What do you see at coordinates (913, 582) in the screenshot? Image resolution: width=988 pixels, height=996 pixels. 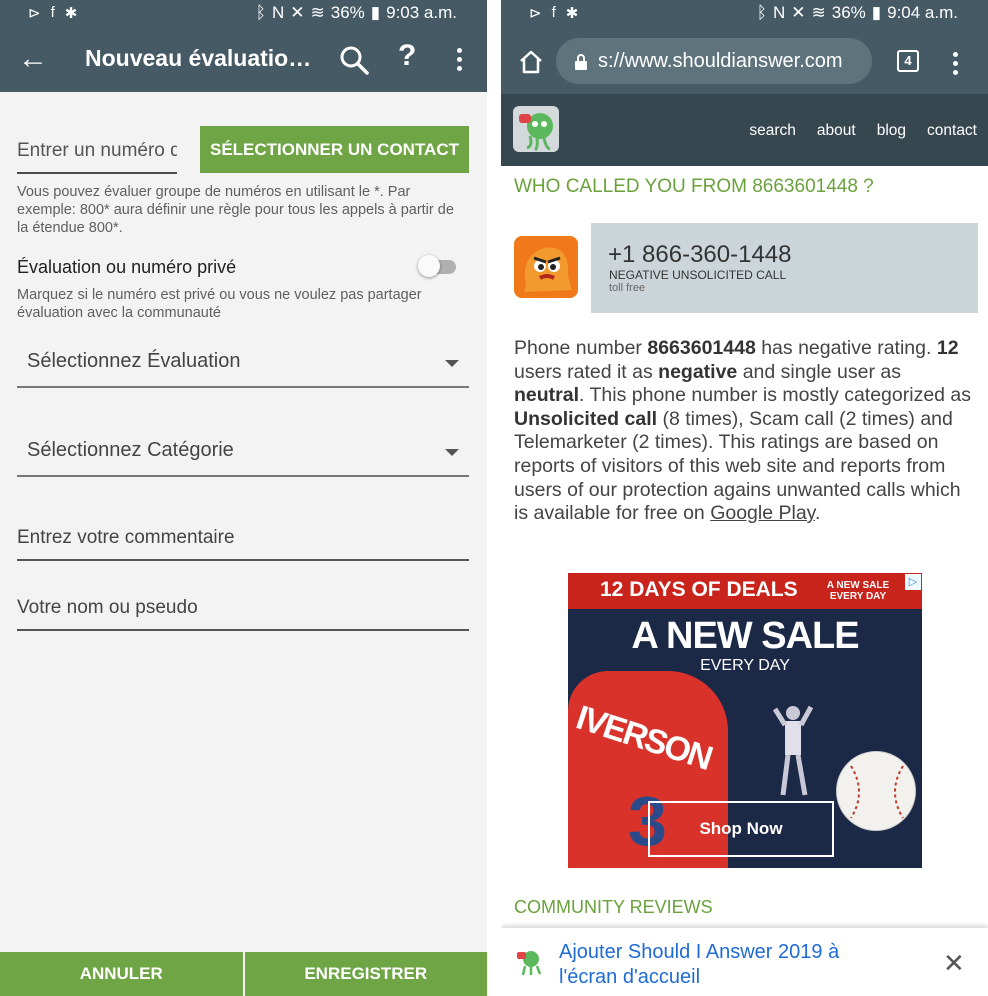 I see `adchoices-icon: ▷` at bounding box center [913, 582].